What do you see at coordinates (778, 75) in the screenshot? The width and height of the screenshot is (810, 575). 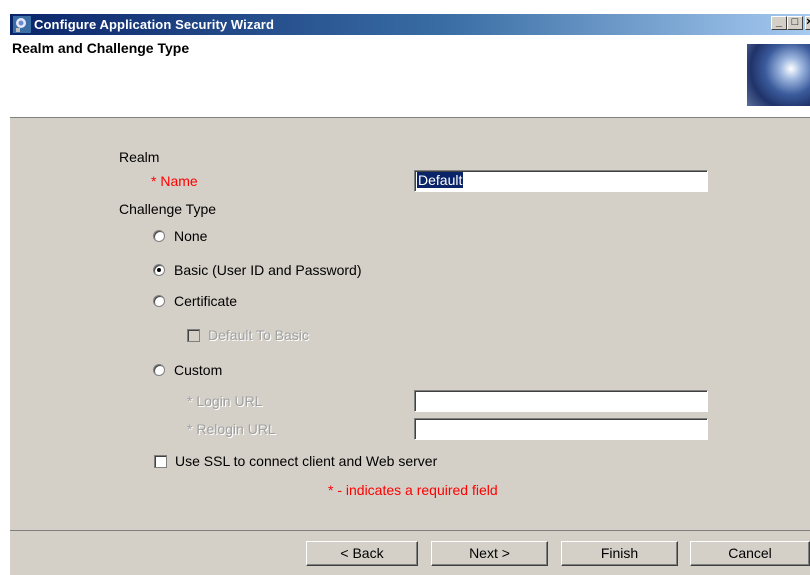 I see `wizard-banner-icon` at bounding box center [778, 75].